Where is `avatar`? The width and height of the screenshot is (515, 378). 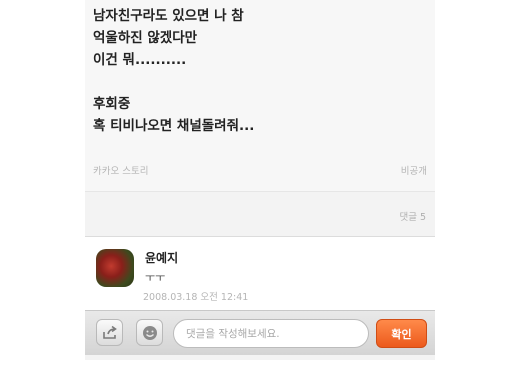
avatar is located at coordinates (115, 268).